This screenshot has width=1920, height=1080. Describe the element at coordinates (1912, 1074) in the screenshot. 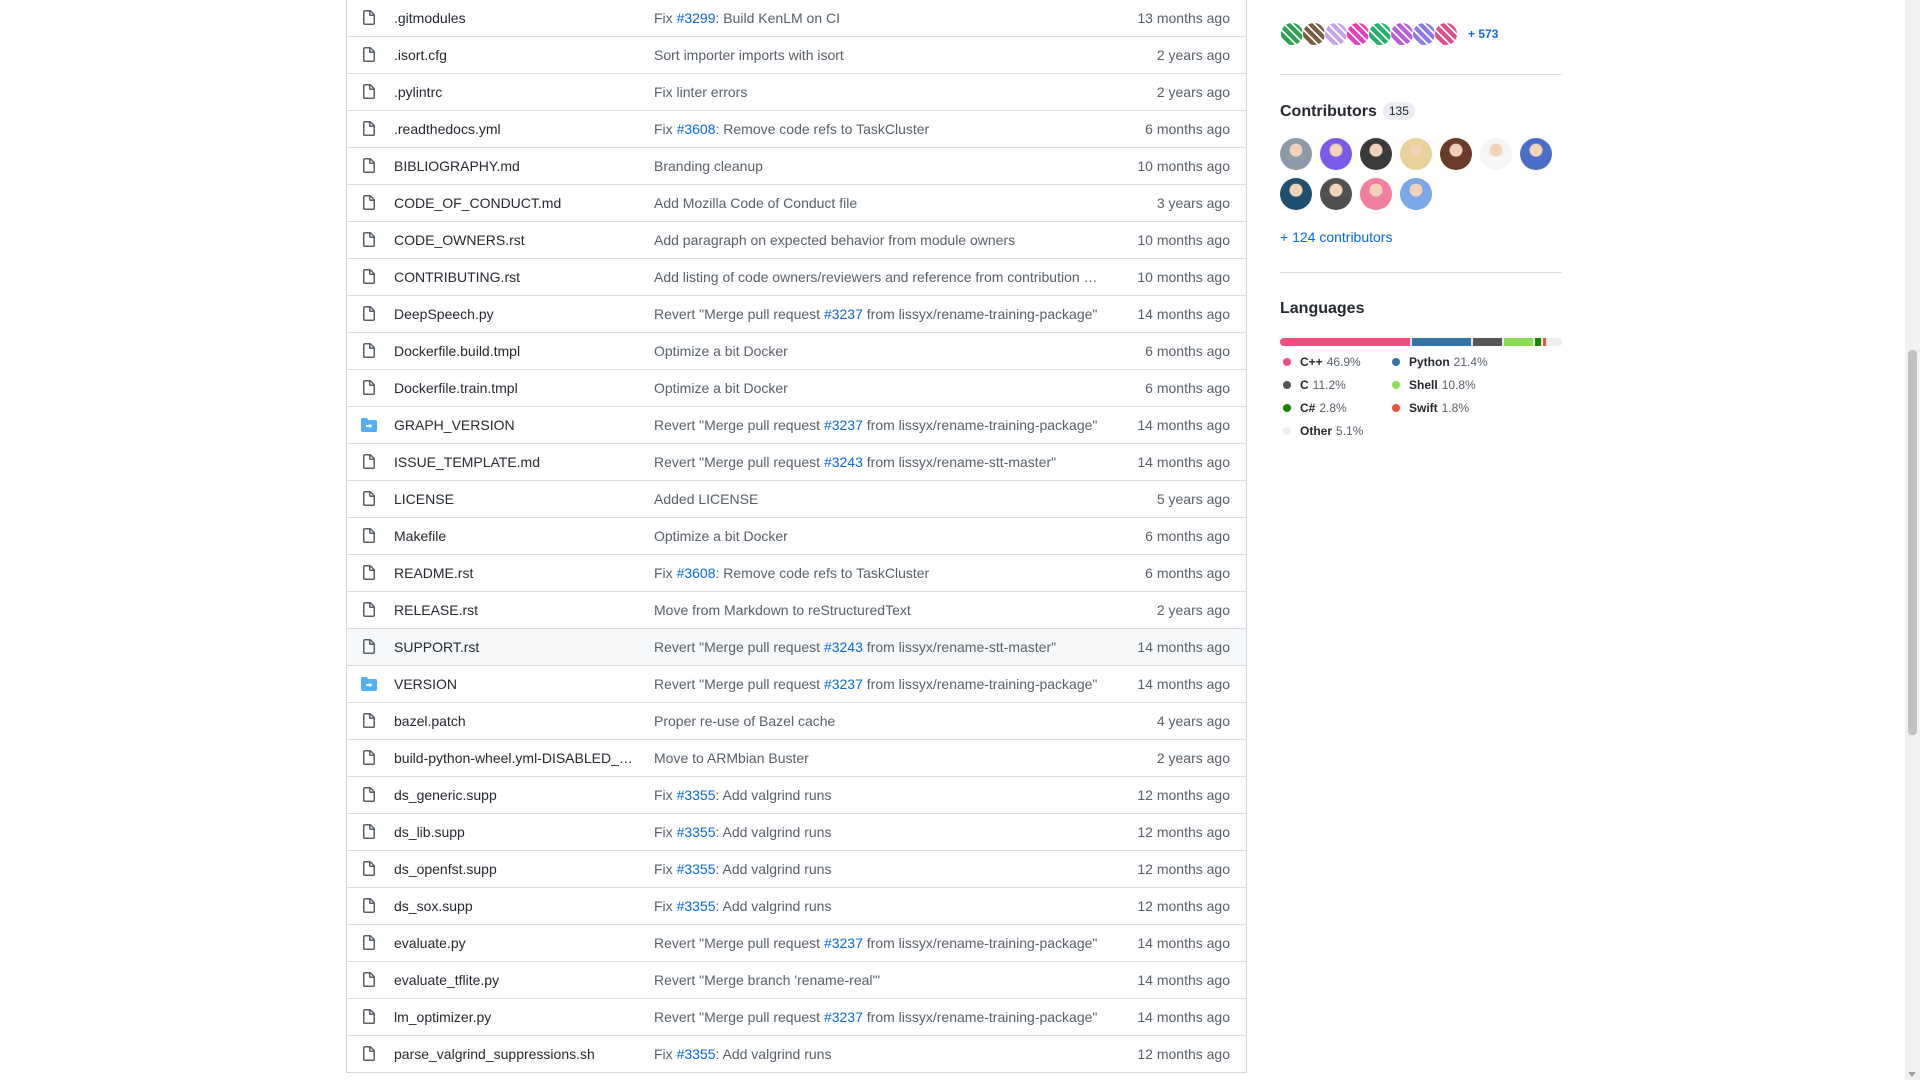

I see `scroll-down-arrow-icon` at that location.